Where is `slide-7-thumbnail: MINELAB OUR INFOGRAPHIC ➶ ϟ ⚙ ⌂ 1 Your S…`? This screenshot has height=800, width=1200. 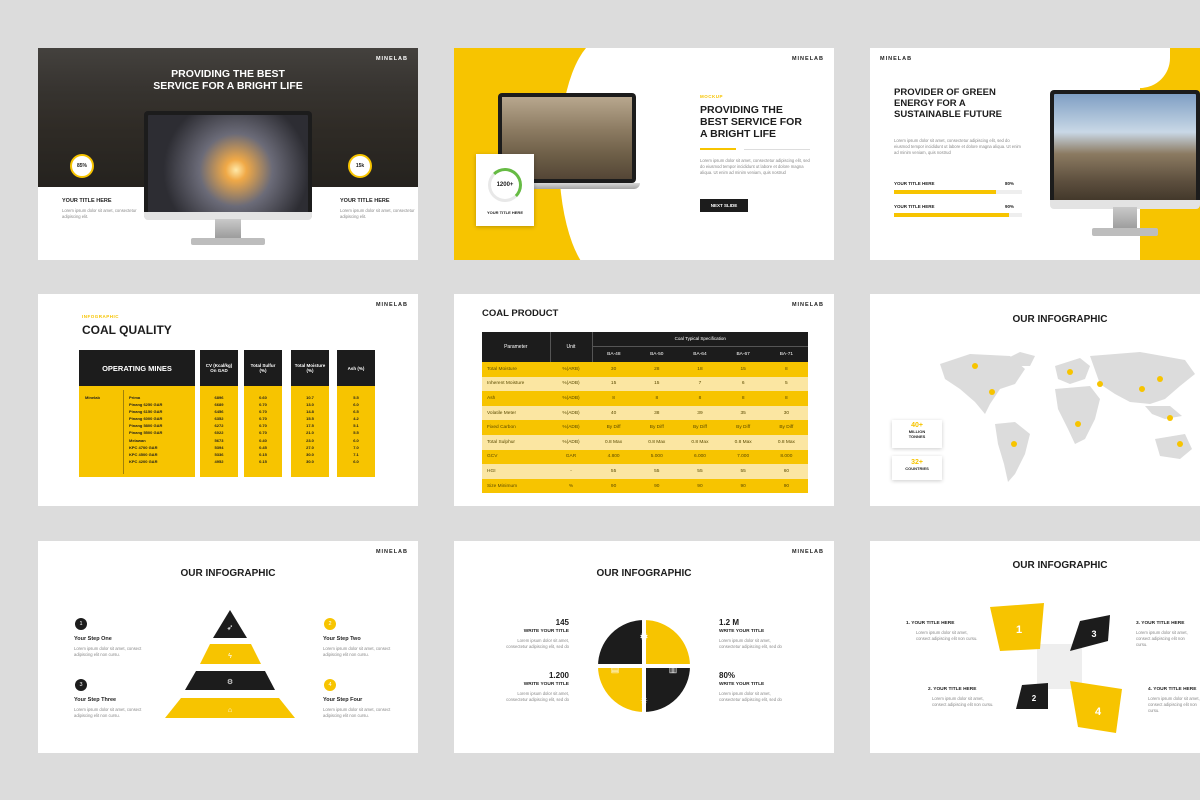
slide-7-thumbnail: MINELAB OUR INFOGRAPHIC ➶ ϟ ⚙ ⌂ 1 Your S… is located at coordinates (228, 647).